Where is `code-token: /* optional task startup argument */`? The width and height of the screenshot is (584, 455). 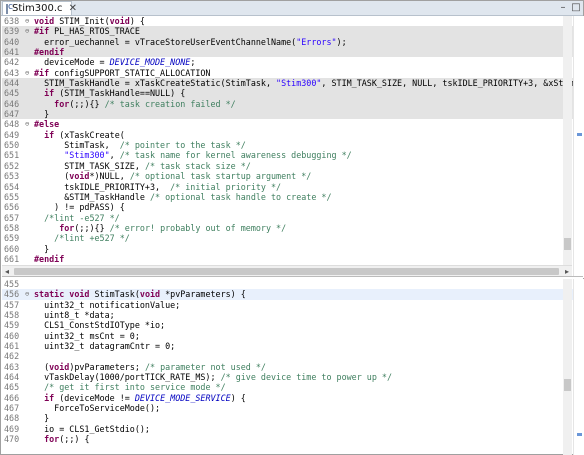 code-token: /* optional task startup argument */ is located at coordinates (220, 176).